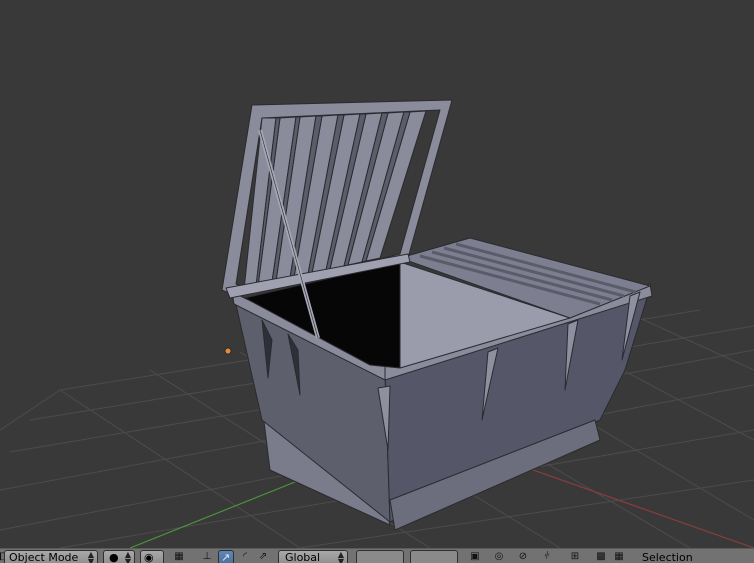  I want to click on orientation-label: Global, so click(303, 557).